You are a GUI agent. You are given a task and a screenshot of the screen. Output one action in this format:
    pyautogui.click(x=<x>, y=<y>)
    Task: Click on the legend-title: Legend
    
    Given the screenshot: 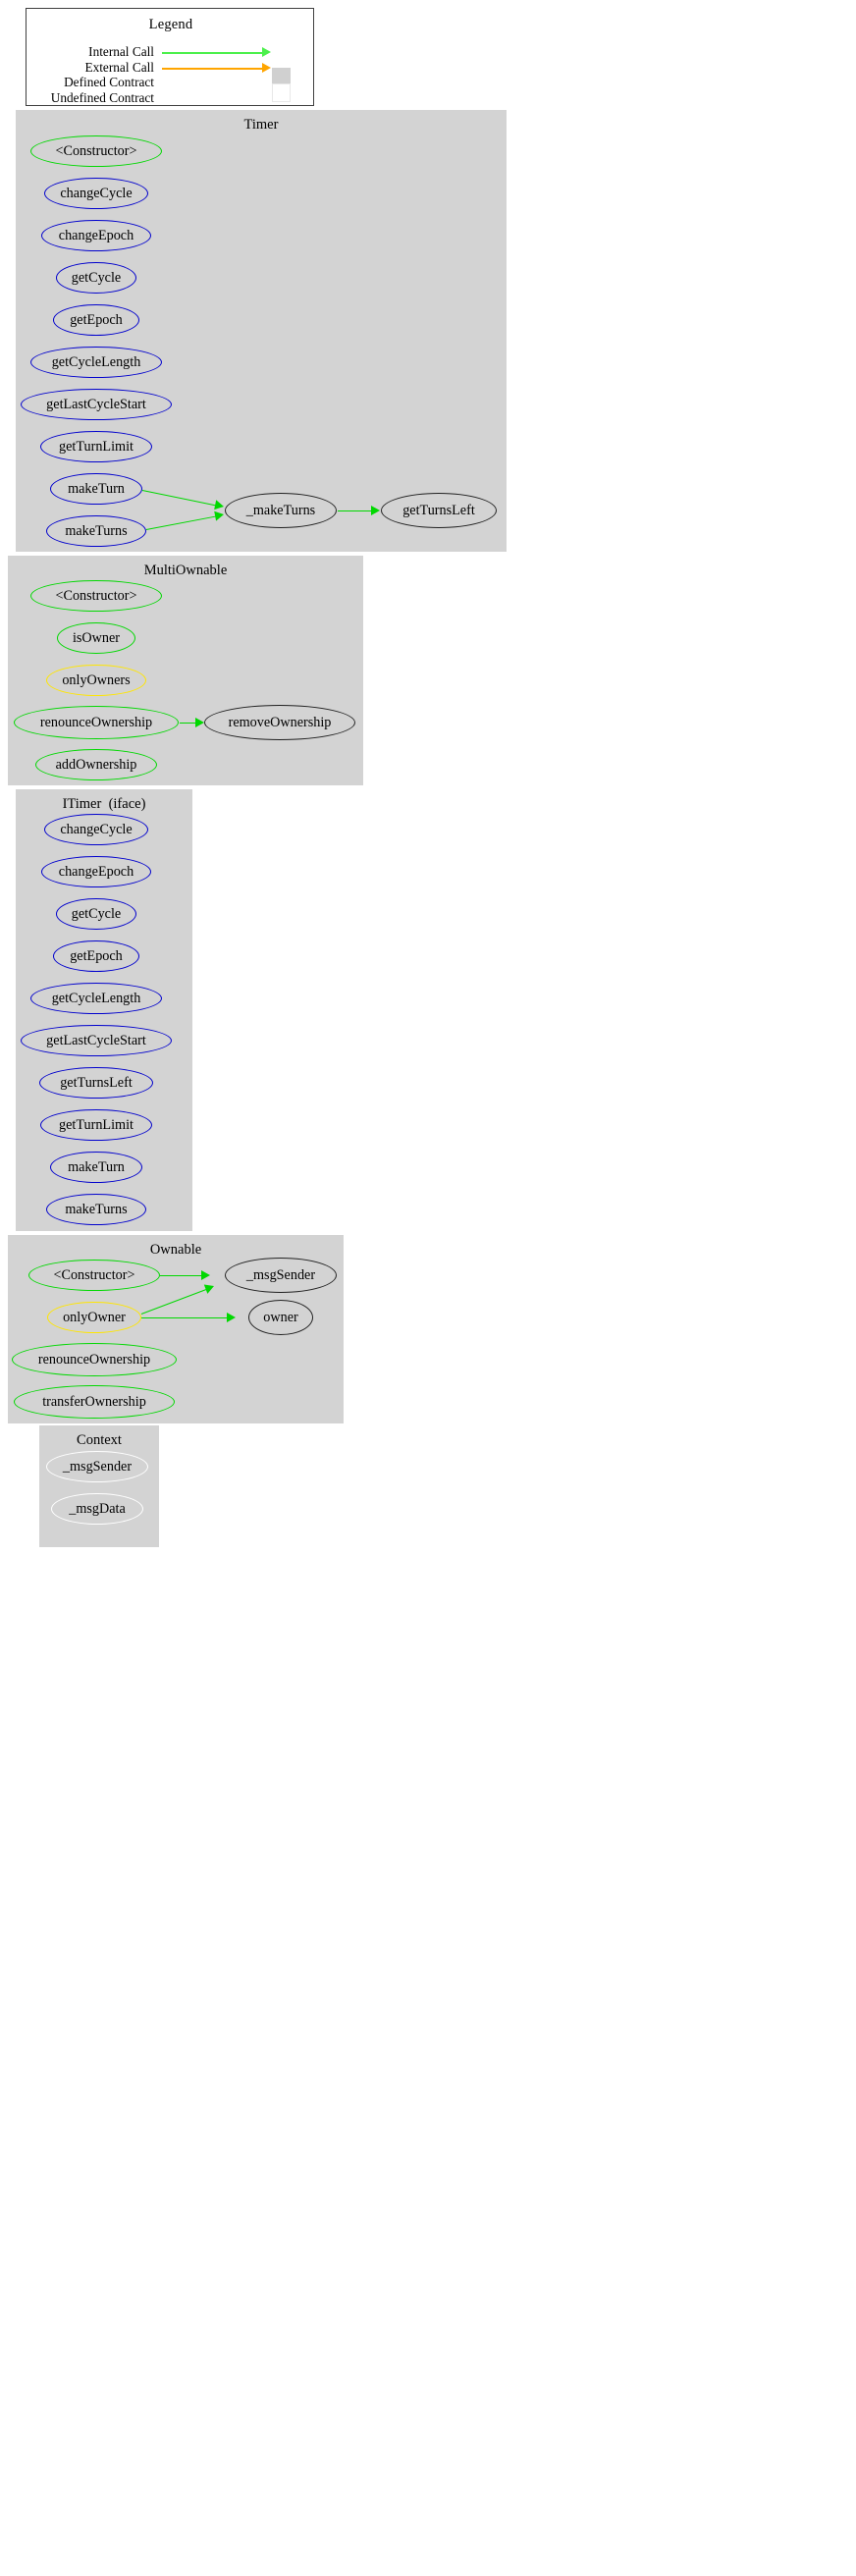 What is the action you would take?
    pyautogui.click(x=170, y=24)
    